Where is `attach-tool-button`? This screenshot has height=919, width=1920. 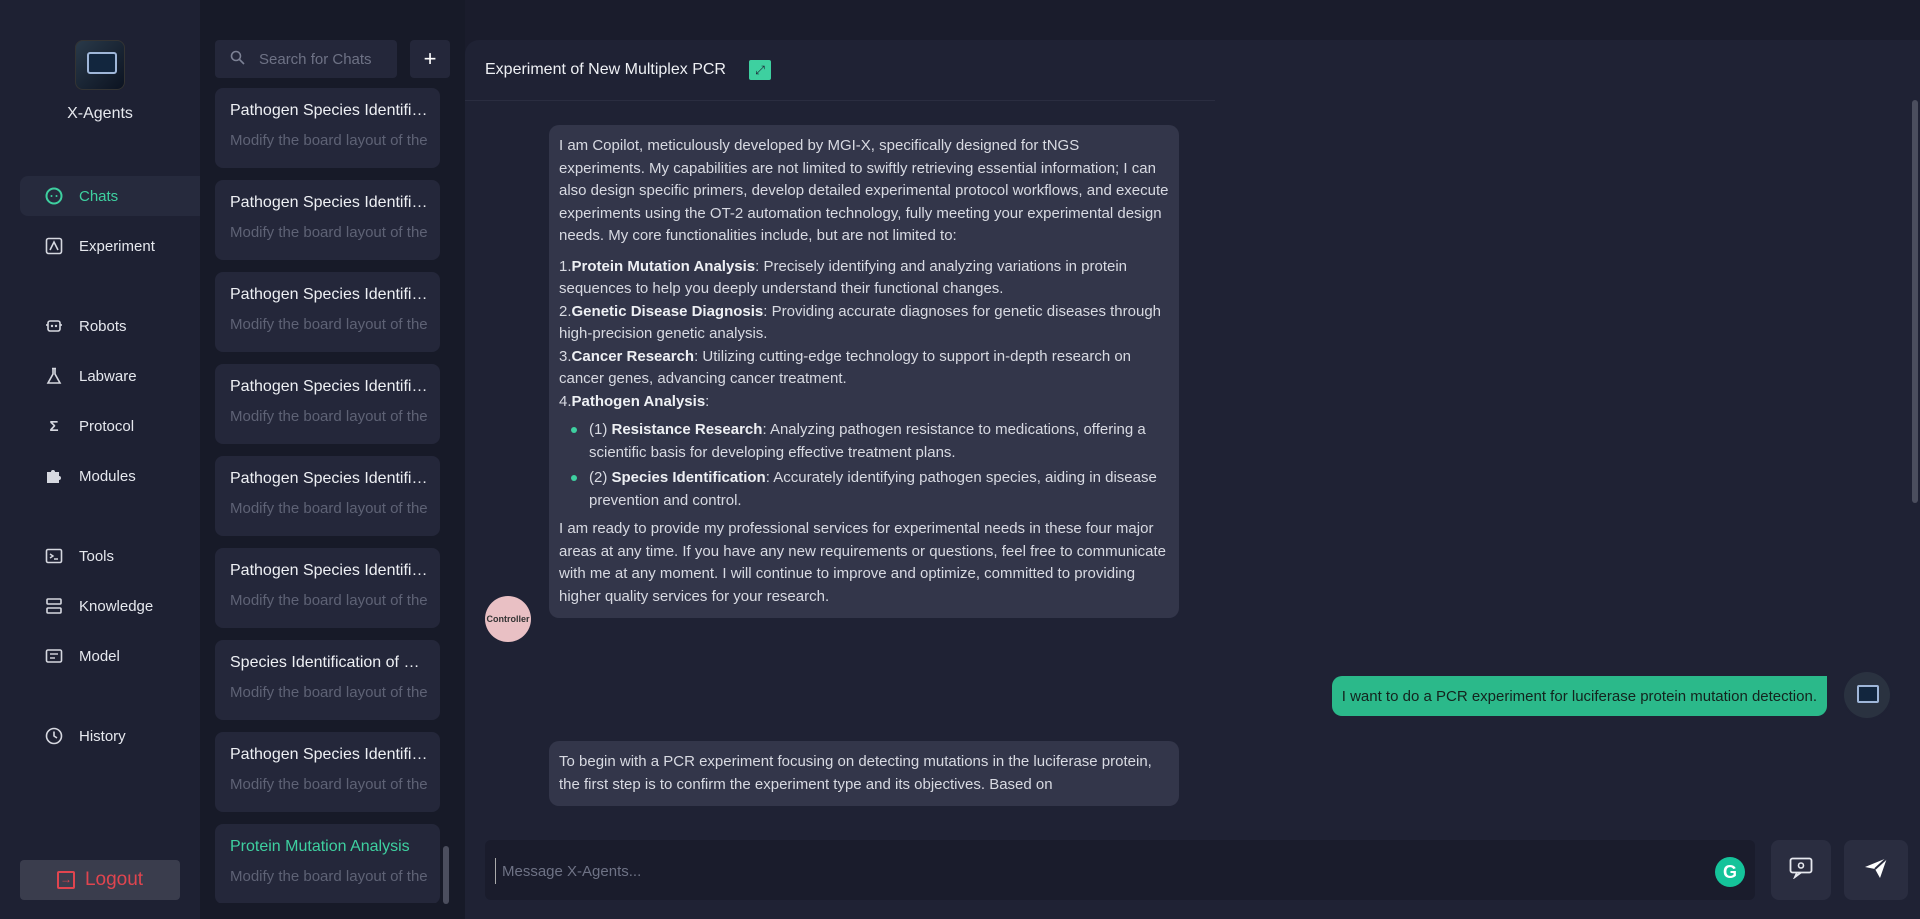
attach-tool-button is located at coordinates (1801, 870).